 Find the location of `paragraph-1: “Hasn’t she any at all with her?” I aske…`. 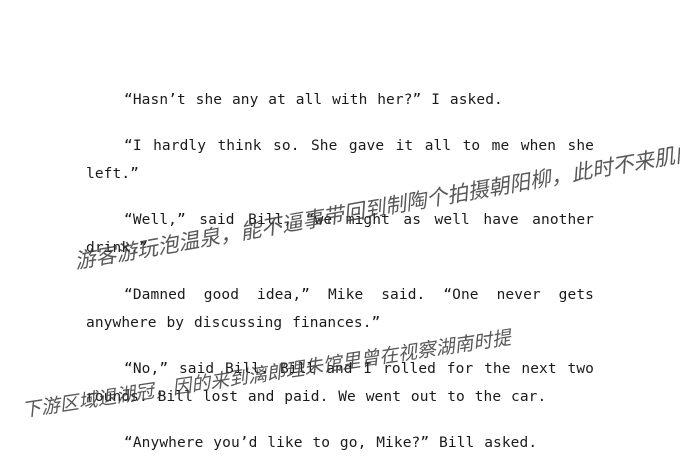

paragraph-1: “Hasn’t she any at all with her?” I aske… is located at coordinates (313, 100).